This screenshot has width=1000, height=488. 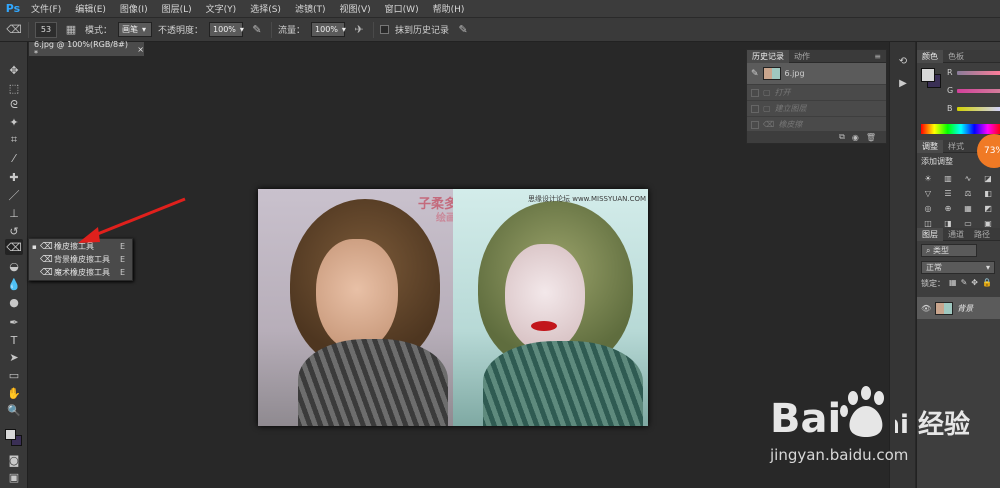 I want to click on color-balance-icon: ⚖, so click(x=968, y=193).